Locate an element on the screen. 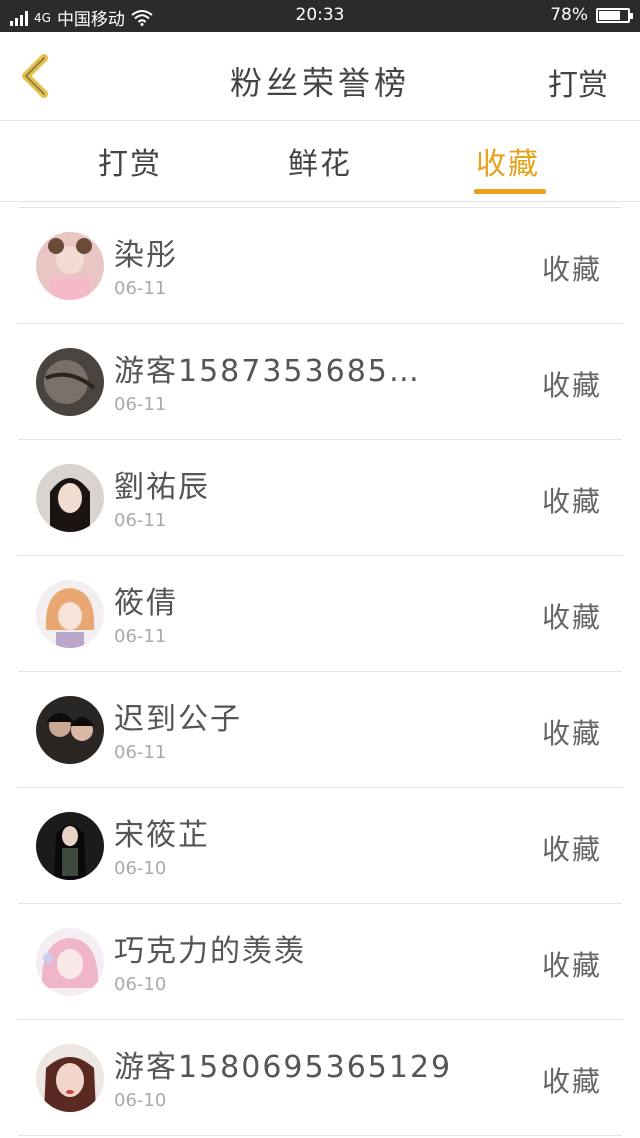 The image size is (640, 1138). fan-name: 宋筱芷 is located at coordinates (162, 835).